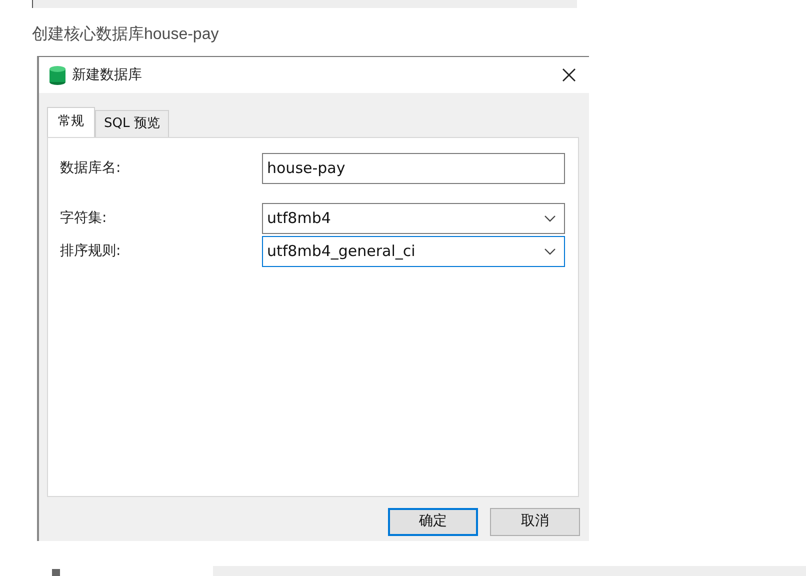  Describe the element at coordinates (413, 218) in the screenshot. I see `dropdown: utf8mb4` at that location.